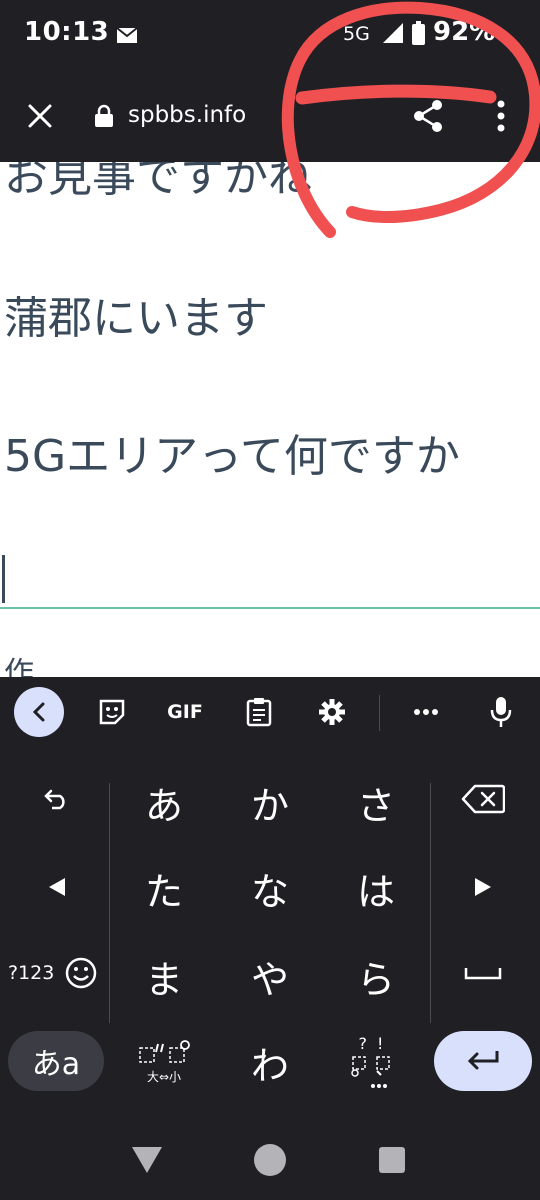 This screenshot has width=540, height=1200. I want to click on undo-key, so click(57, 799).